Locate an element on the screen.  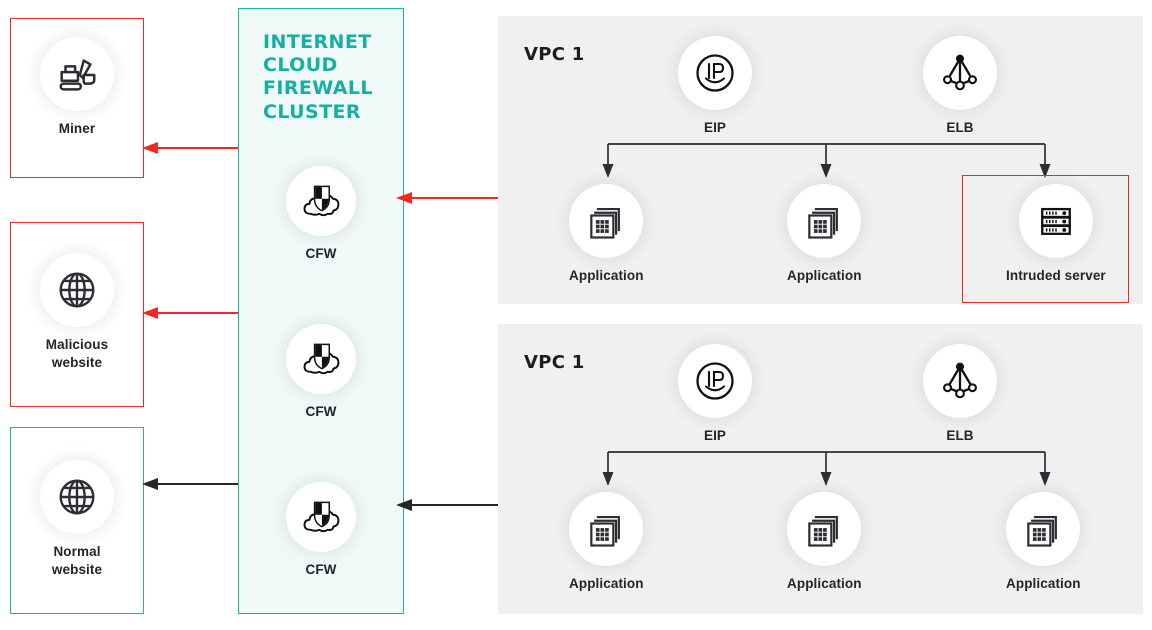
arrow-cluster-to-miner is located at coordinates (190, 148).